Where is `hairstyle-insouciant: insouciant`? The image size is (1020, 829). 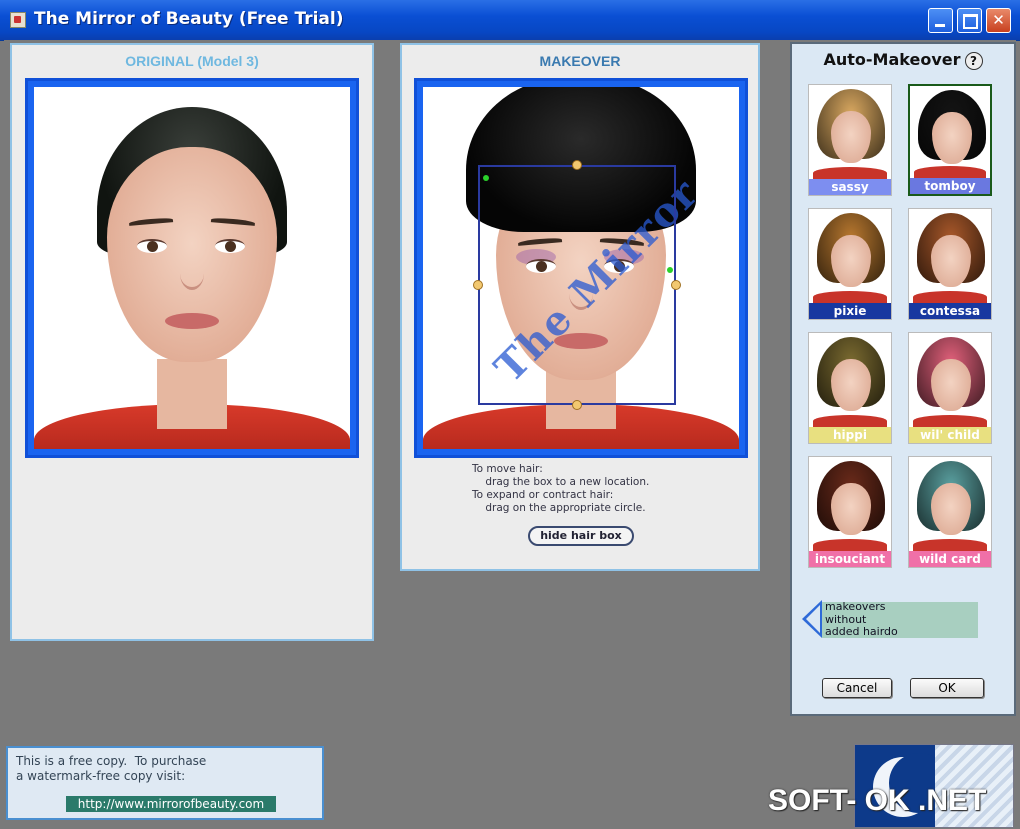 hairstyle-insouciant: insouciant is located at coordinates (850, 512).